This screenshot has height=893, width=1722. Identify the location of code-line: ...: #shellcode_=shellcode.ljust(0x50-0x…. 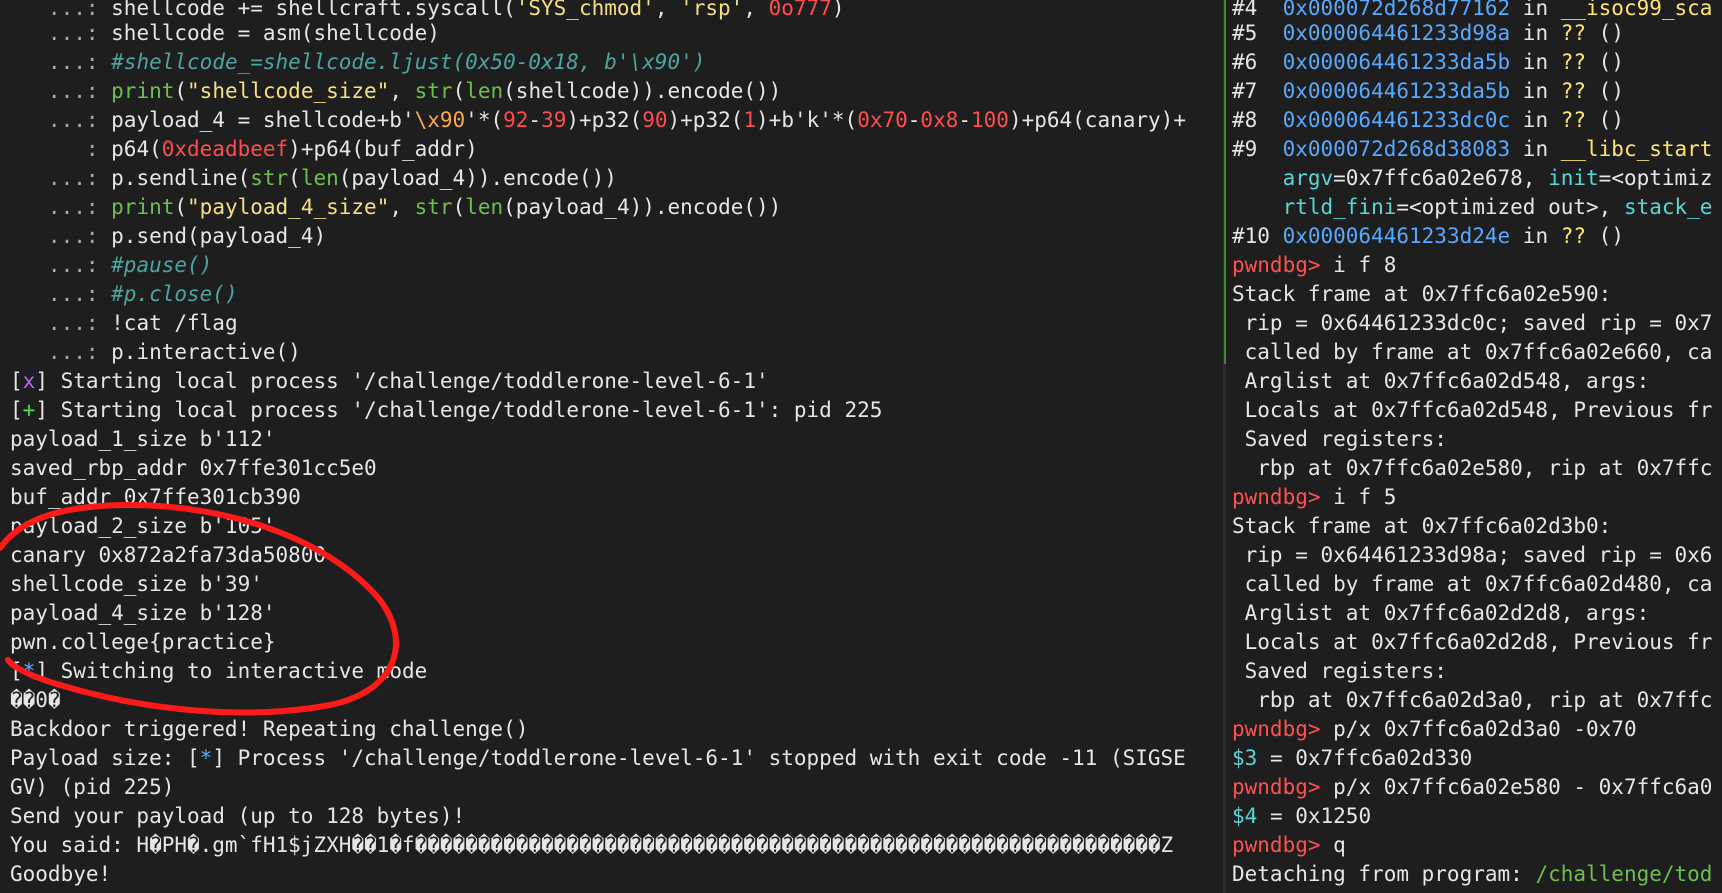
(358, 62).